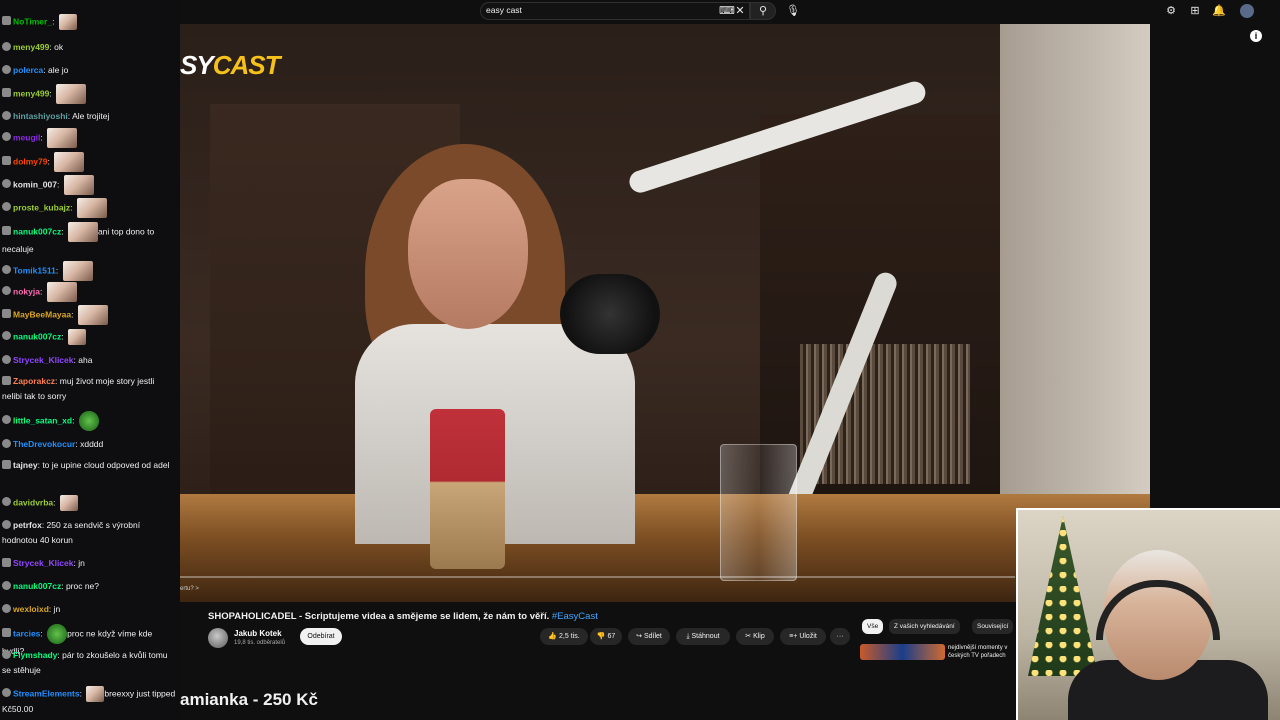 The width and height of the screenshot is (1280, 720). What do you see at coordinates (924, 626) in the screenshot?
I see `chip-from-searches: Z vašich vyhledávání` at bounding box center [924, 626].